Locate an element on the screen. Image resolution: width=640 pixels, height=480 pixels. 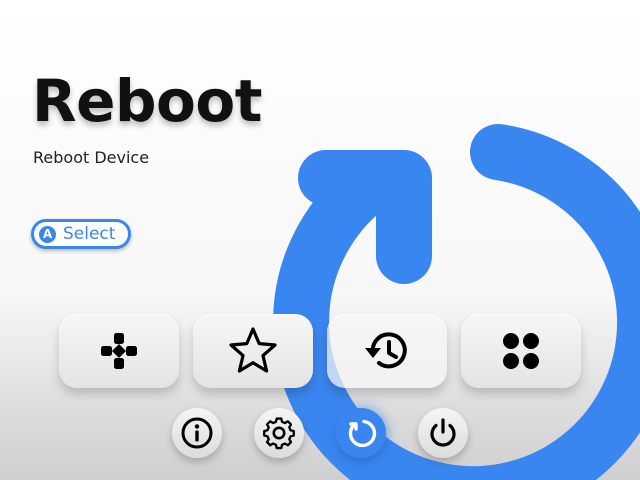
history-tile is located at coordinates (387, 351).